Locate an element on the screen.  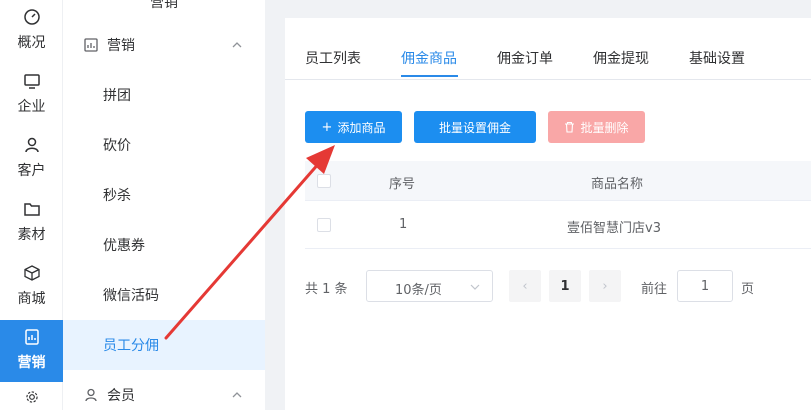
rail-item-settings is located at coordinates (31, 400).